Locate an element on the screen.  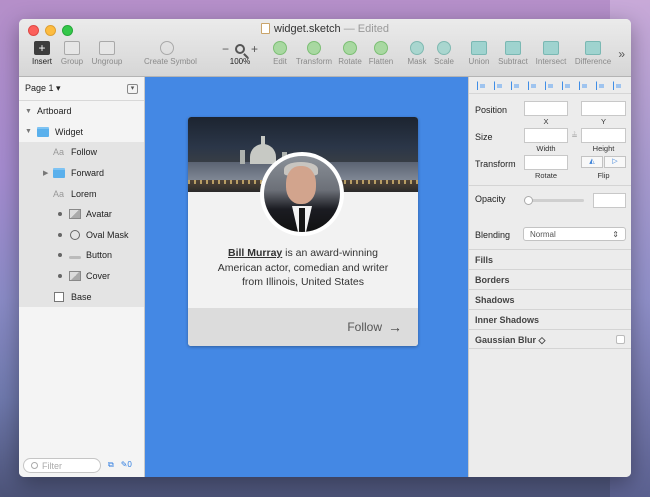
y-field is located at coordinates (603, 108).